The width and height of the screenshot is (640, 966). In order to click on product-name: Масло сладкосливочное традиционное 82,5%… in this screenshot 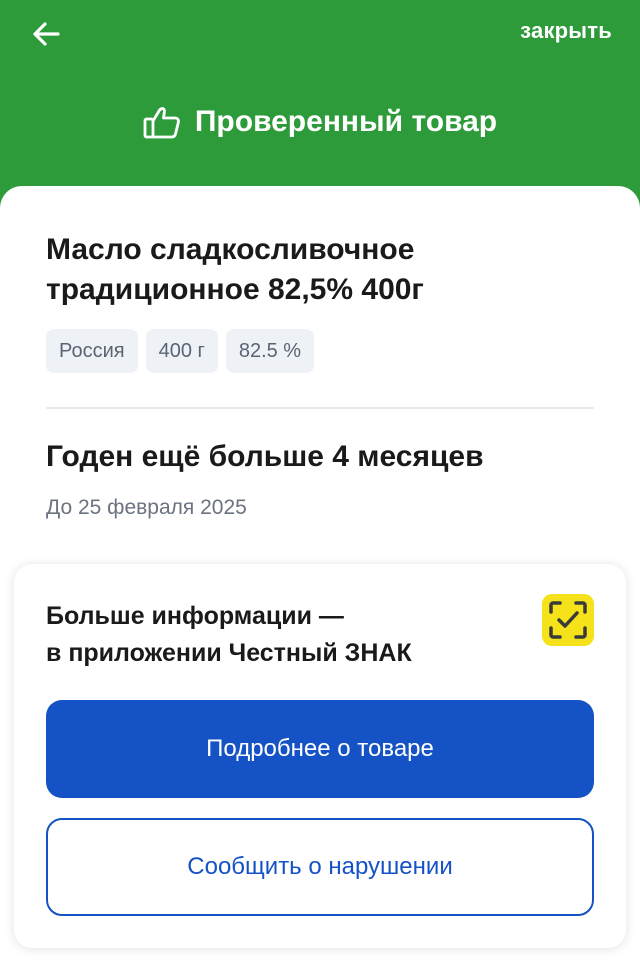, I will do `click(235, 269)`.